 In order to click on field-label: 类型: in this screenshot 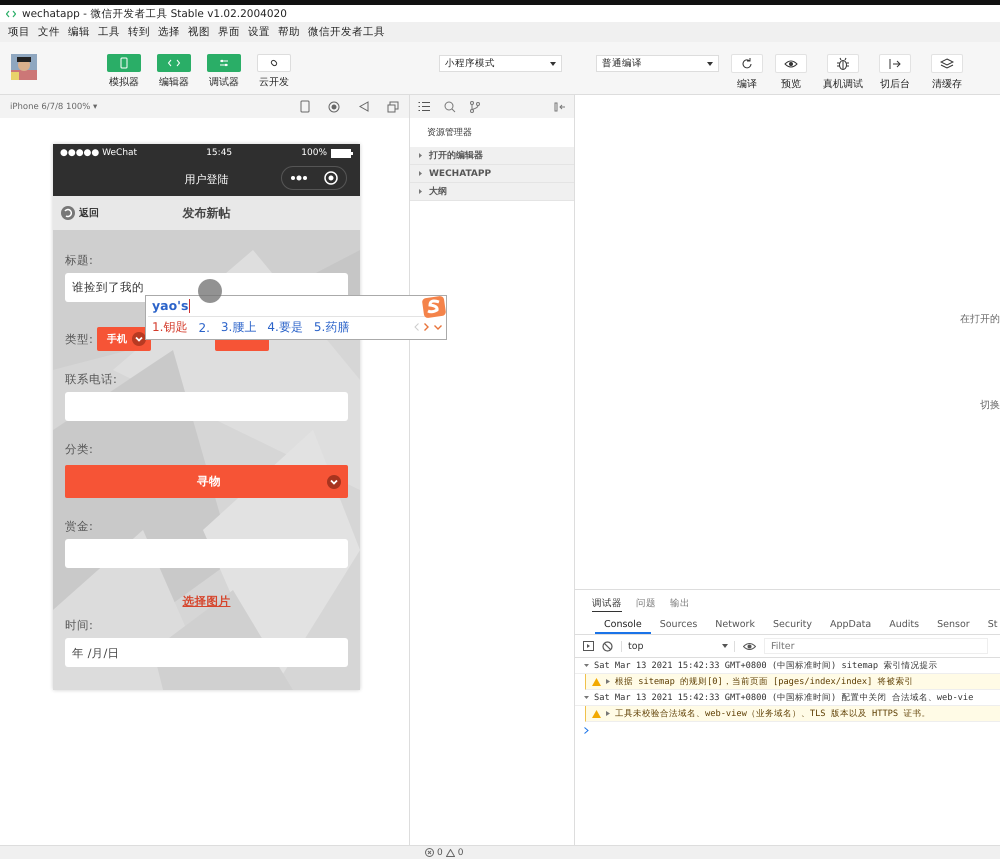, I will do `click(79, 339)`.